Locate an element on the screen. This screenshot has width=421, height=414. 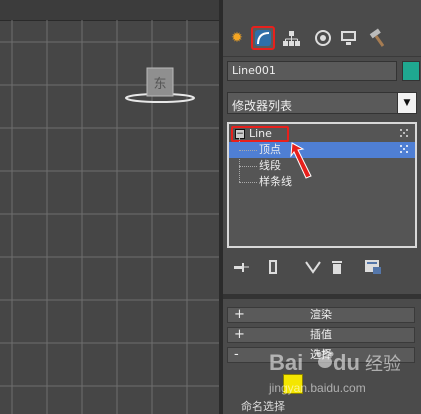
hierarchy-icon is located at coordinates (291, 38).